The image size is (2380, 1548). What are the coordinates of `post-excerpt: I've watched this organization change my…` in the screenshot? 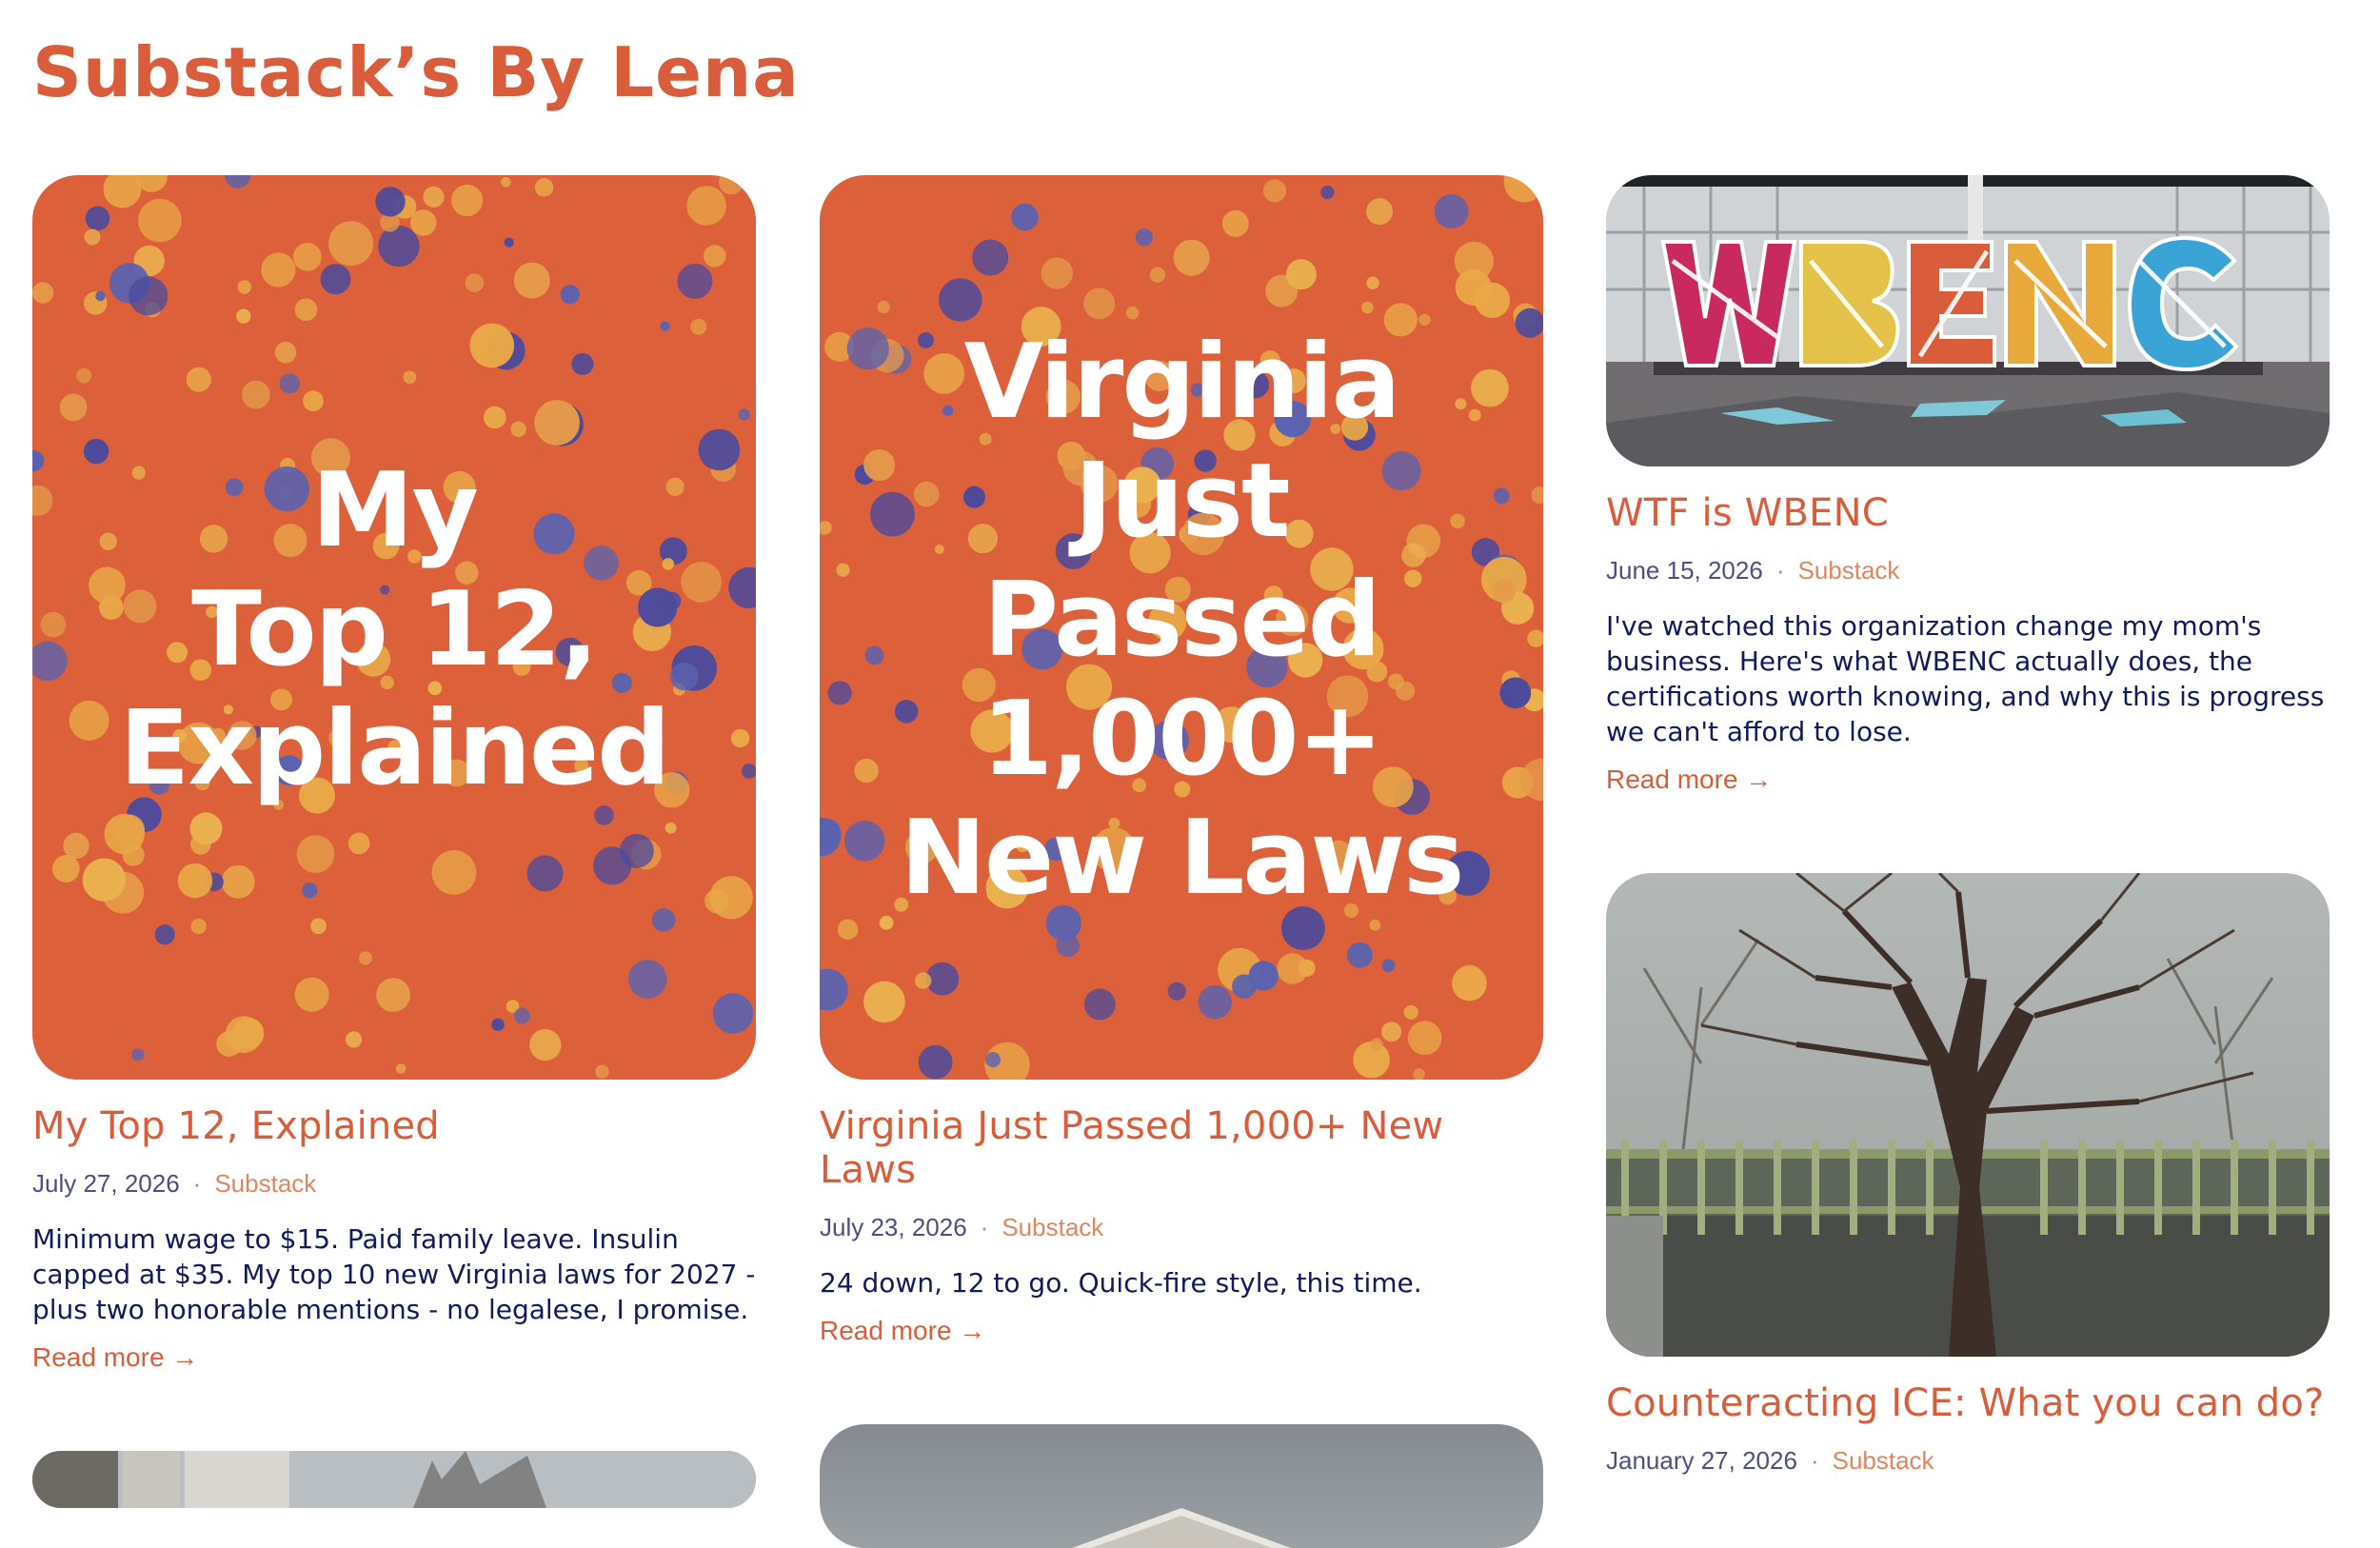 It's located at (1966, 678).